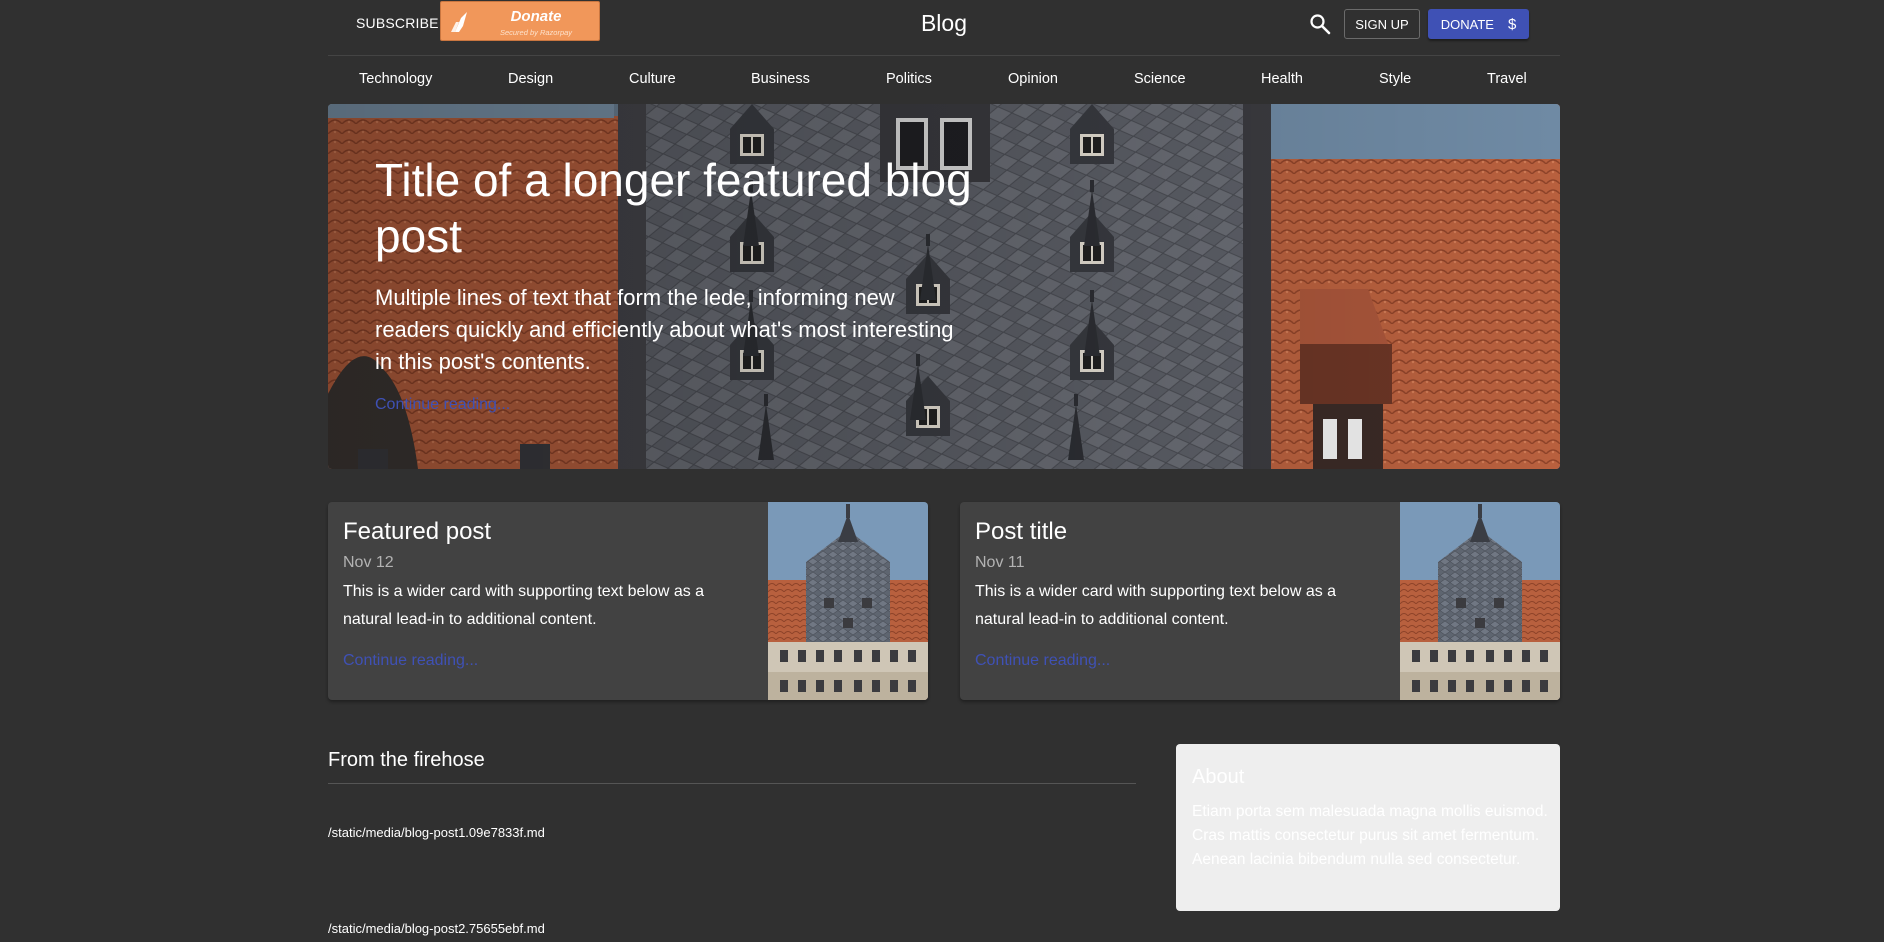  What do you see at coordinates (536, 32) in the screenshot?
I see `donate-badge-subtitle: Secured by Razorpay` at bounding box center [536, 32].